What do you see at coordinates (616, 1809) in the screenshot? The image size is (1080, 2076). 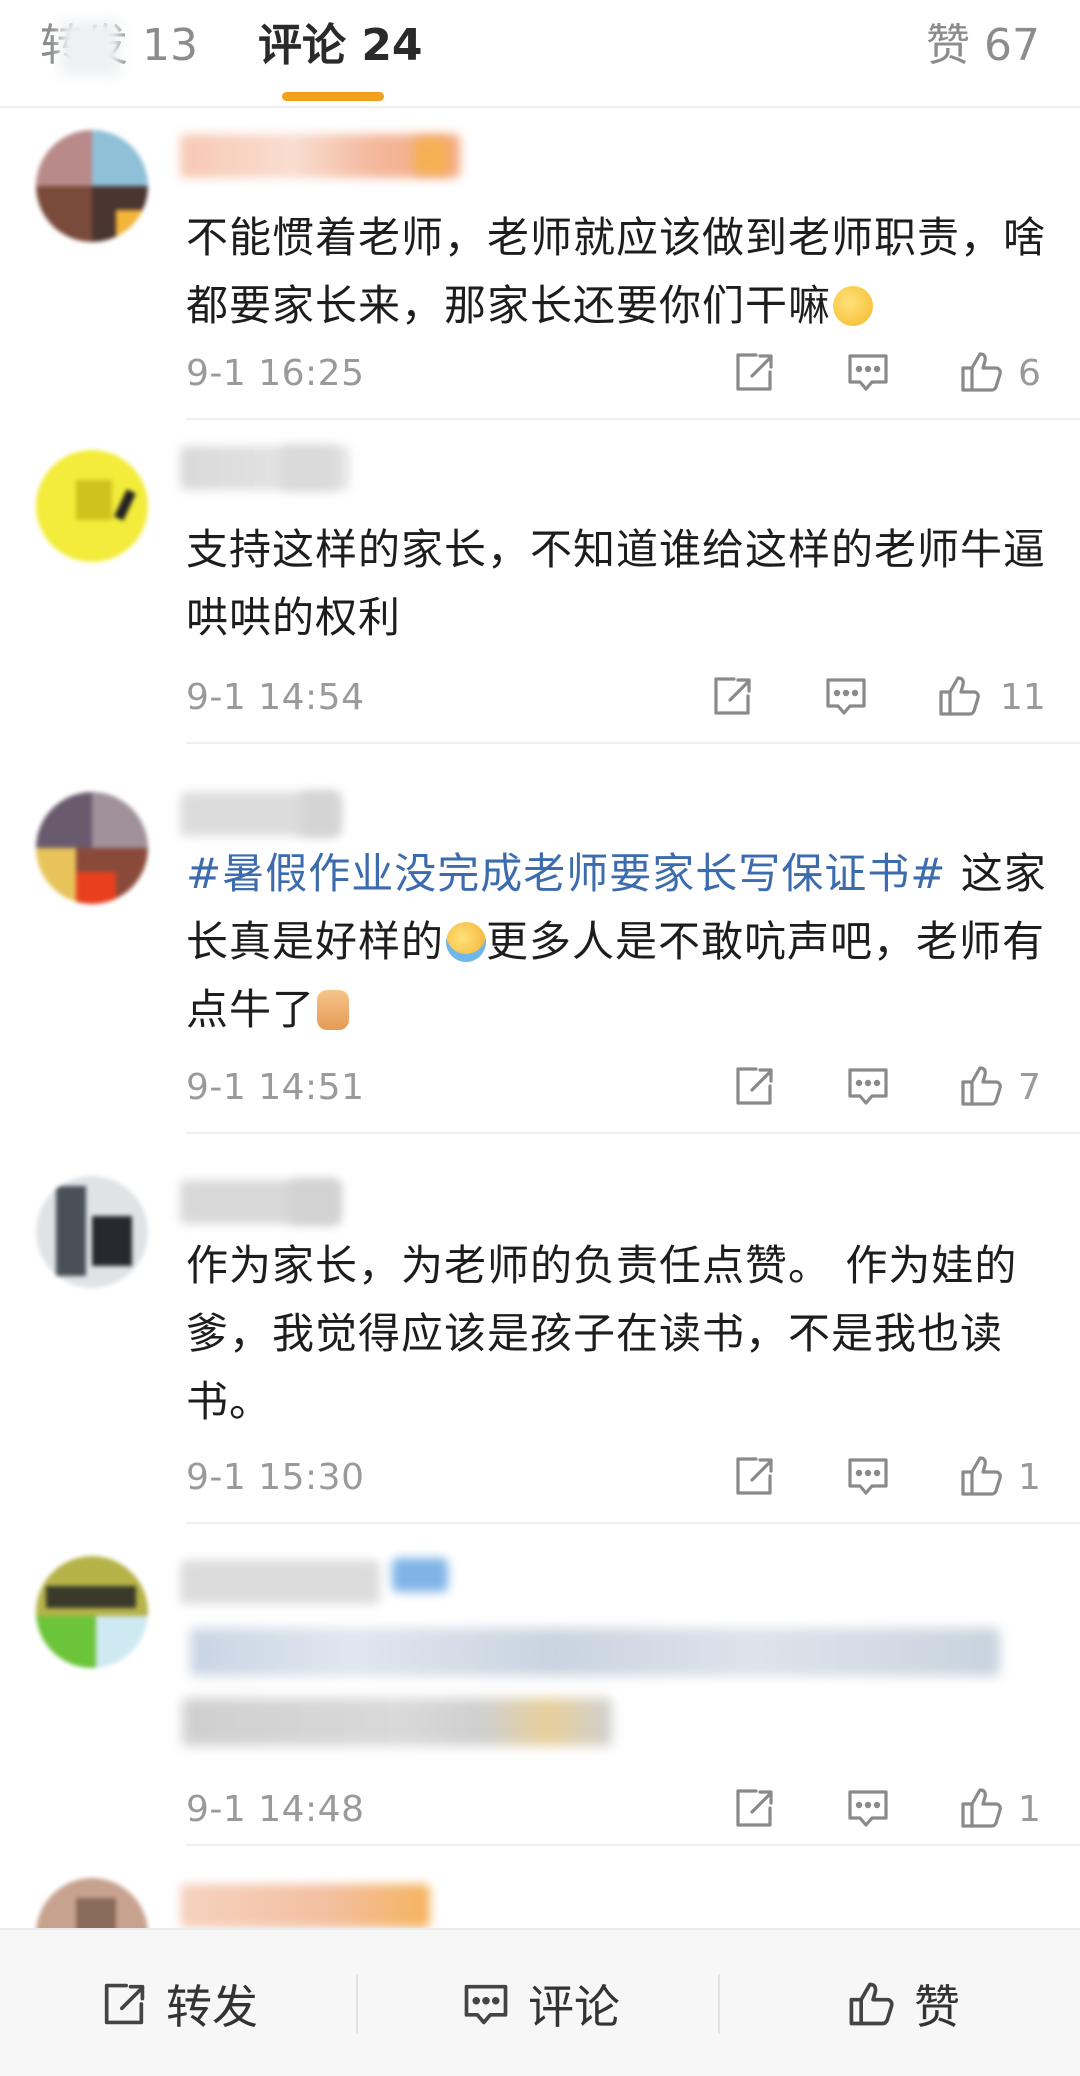 I see `comment-meta: 9-1 14:48 1` at bounding box center [616, 1809].